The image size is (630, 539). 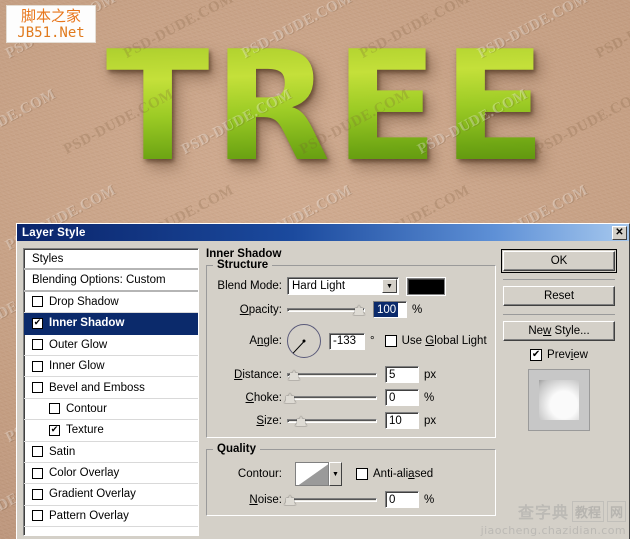 I want to click on blend-mode-select: Hard Light ▼, so click(x=343, y=286).